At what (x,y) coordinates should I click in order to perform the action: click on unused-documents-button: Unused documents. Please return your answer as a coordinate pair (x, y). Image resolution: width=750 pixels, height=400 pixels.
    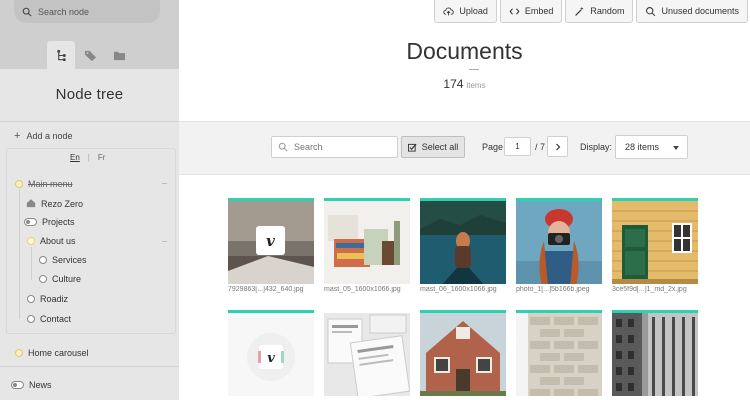
    Looking at the image, I should click on (692, 11).